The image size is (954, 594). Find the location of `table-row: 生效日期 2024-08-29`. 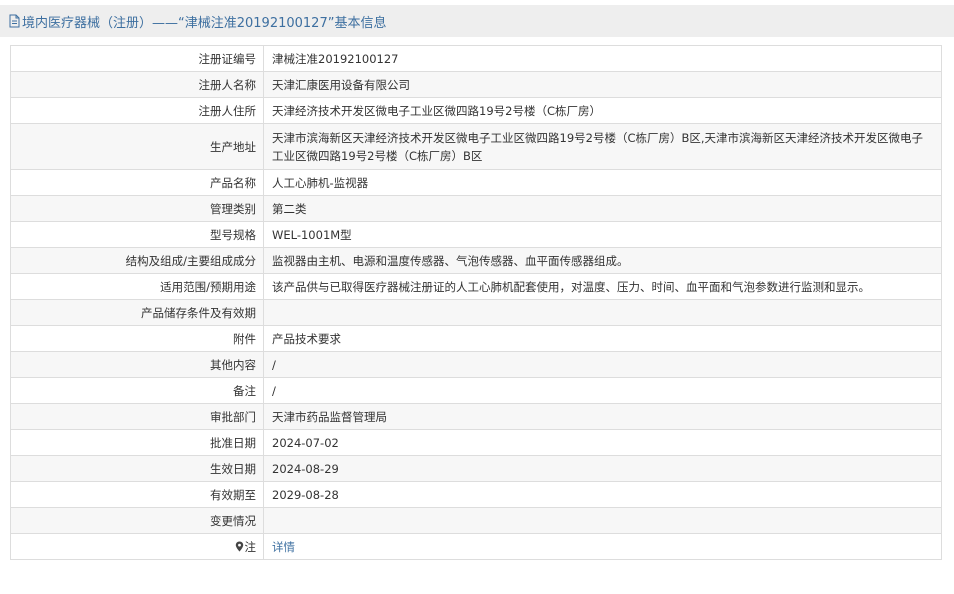

table-row: 生效日期 2024-08-29 is located at coordinates (476, 468).